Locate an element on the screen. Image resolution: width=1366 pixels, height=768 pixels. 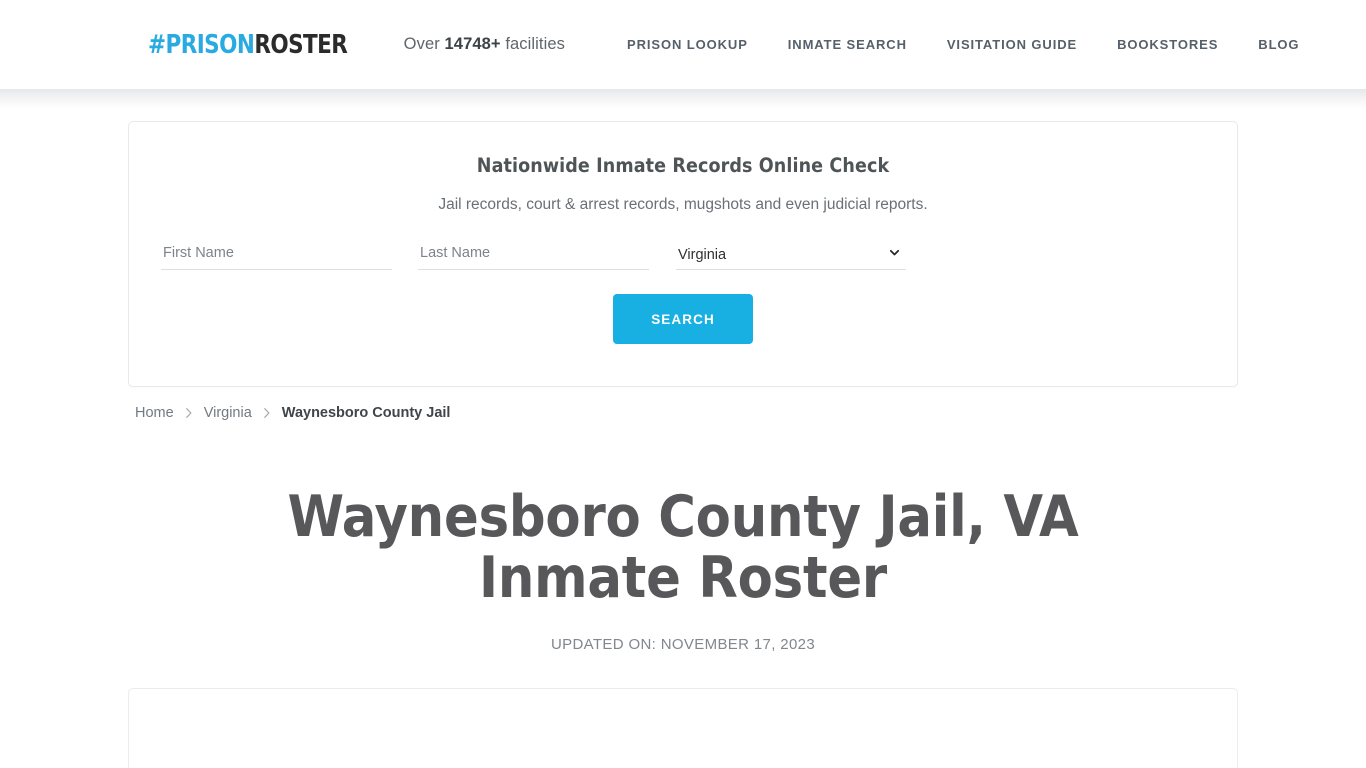
first-name-field is located at coordinates (276, 257).